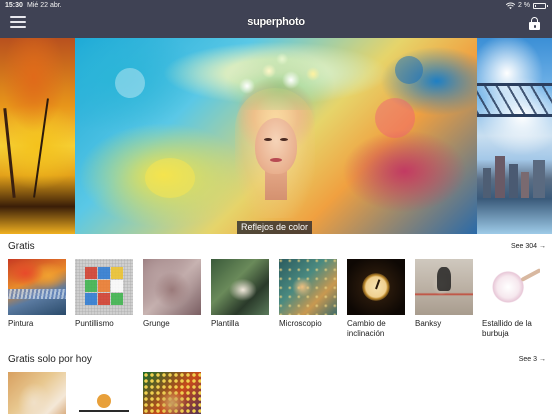 The width and height of the screenshot is (552, 414). I want to click on lock-button, so click(534, 23).